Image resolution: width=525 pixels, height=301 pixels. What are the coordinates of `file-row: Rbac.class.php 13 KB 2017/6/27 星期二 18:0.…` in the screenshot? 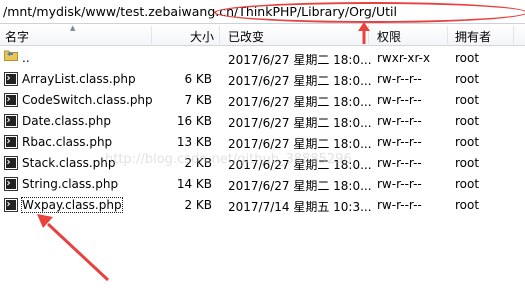 It's located at (262, 142).